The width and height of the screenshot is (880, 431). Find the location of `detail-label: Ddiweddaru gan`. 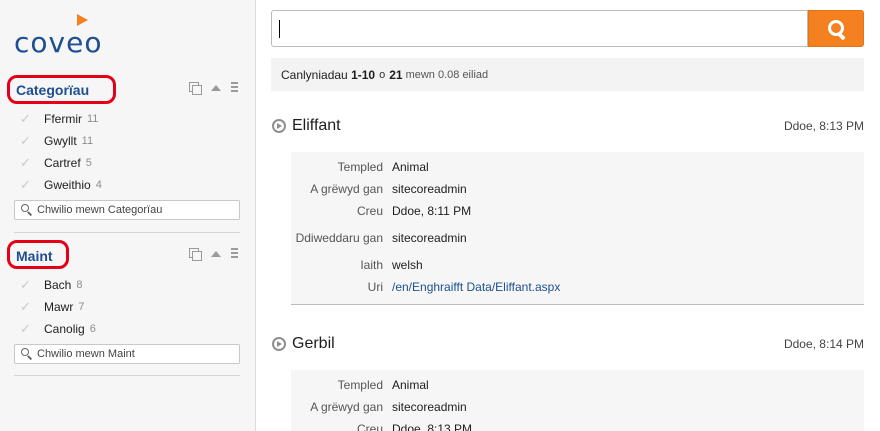

detail-label: Ddiweddaru gan is located at coordinates (339, 237).